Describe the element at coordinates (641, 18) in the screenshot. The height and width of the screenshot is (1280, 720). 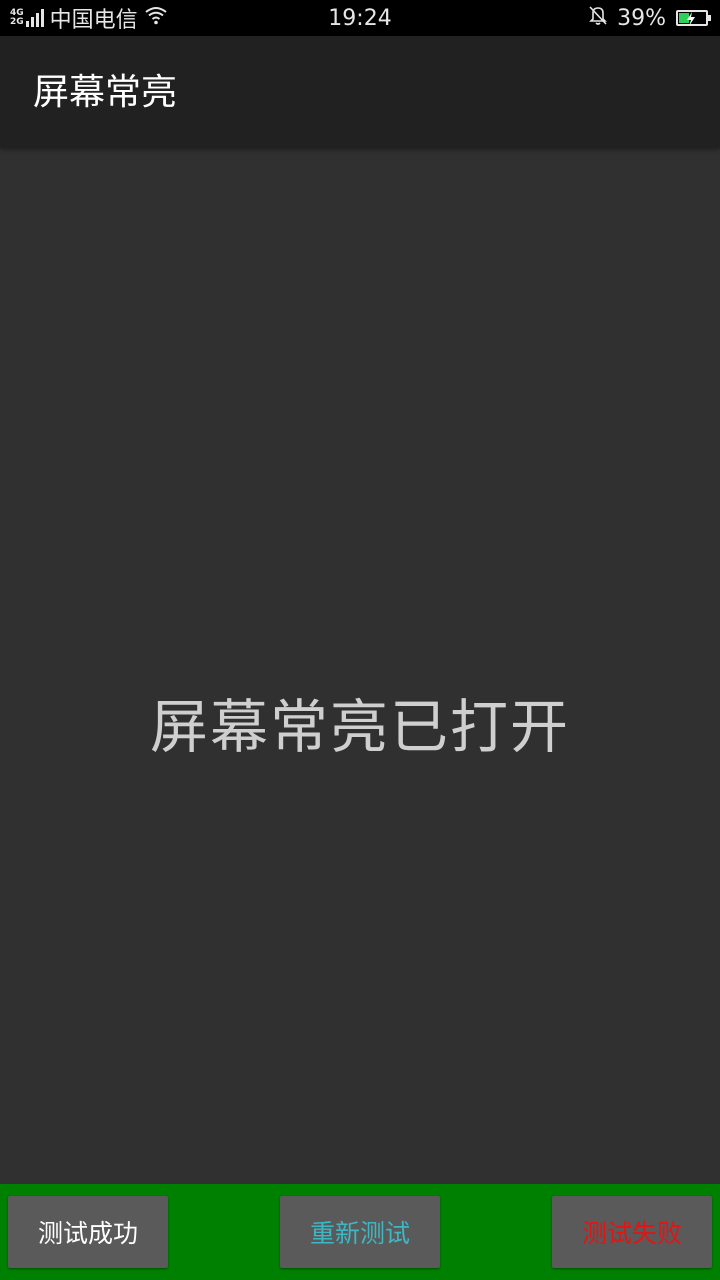
I see `battery-percent: 39%` at that location.